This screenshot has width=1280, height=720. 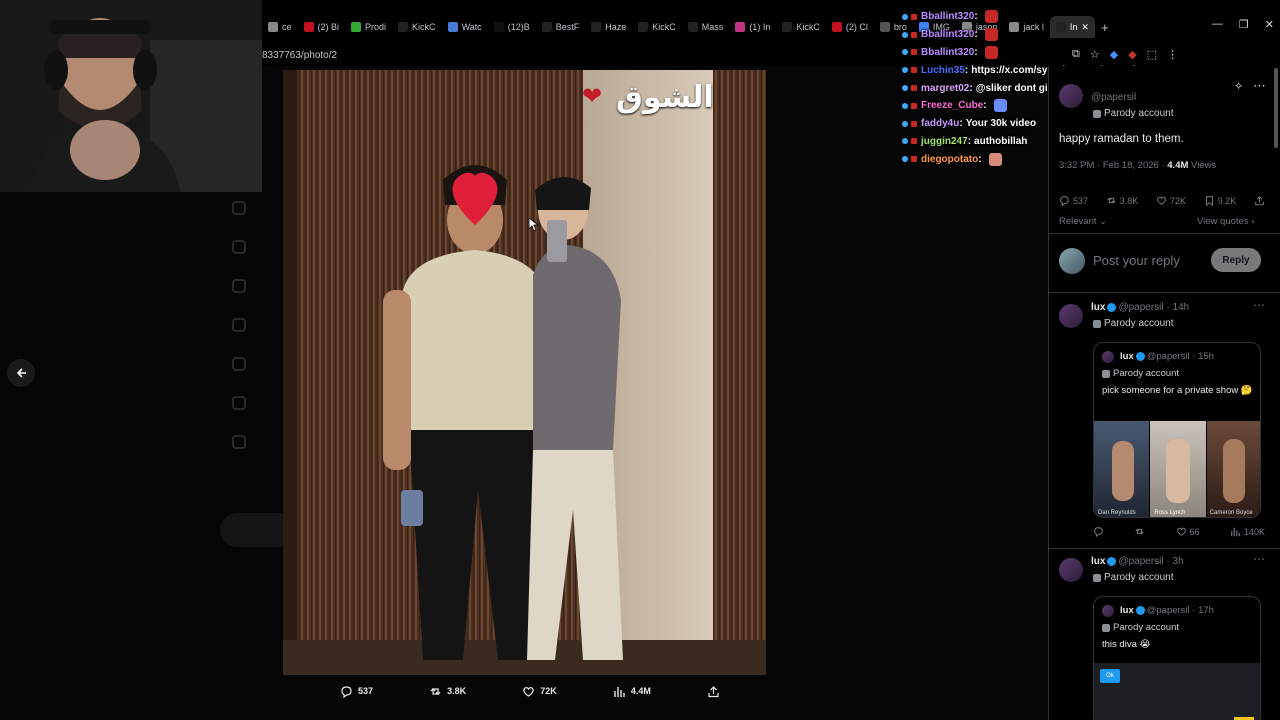 What do you see at coordinates (944, 141) in the screenshot?
I see `chat-username: juggin247` at bounding box center [944, 141].